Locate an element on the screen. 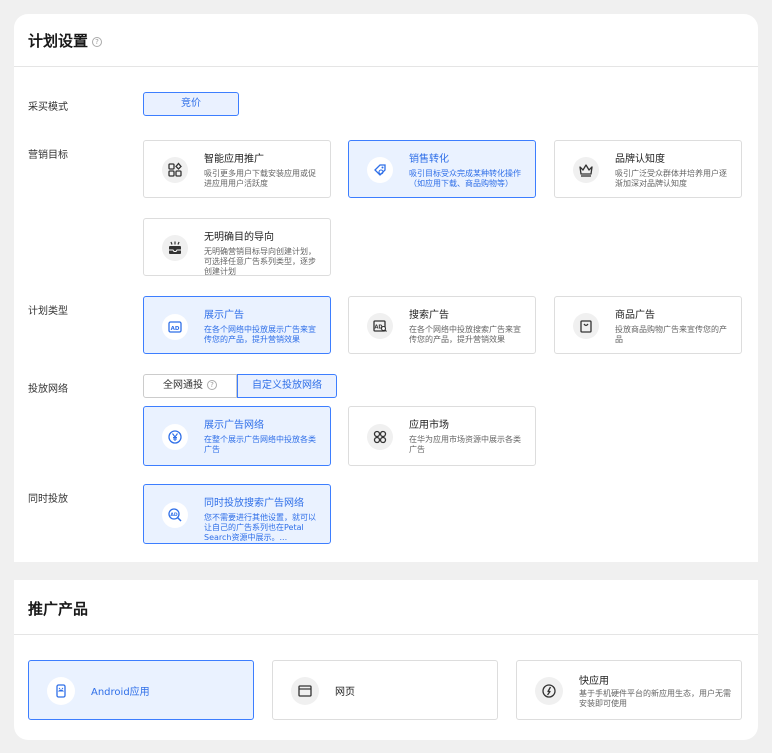  product-title: 快应用 is located at coordinates (594, 681).